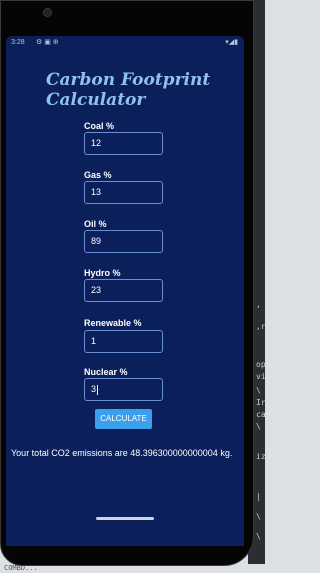 This screenshot has width=320, height=573. I want to click on ide-text-line: |, so click(258, 496).